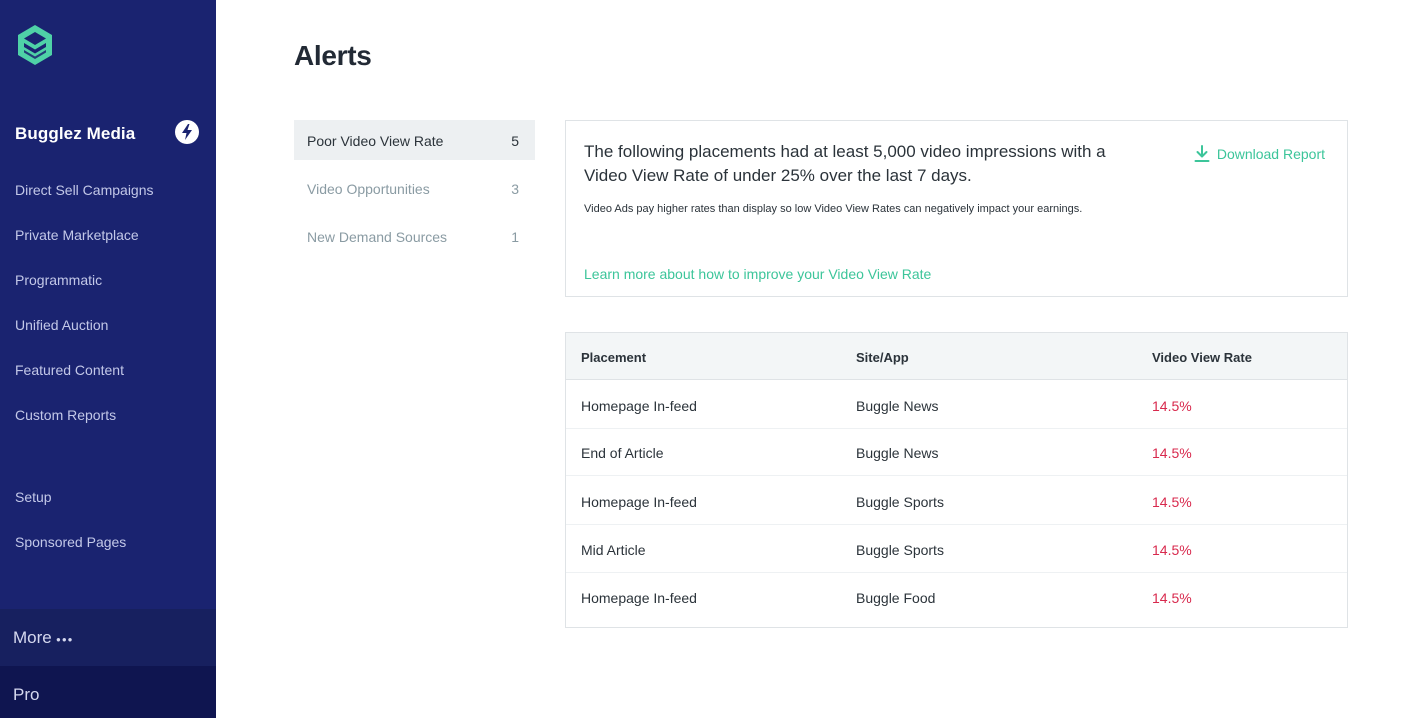 This screenshot has height=718, width=1422. Describe the element at coordinates (32, 637) in the screenshot. I see `more-label: More` at that location.